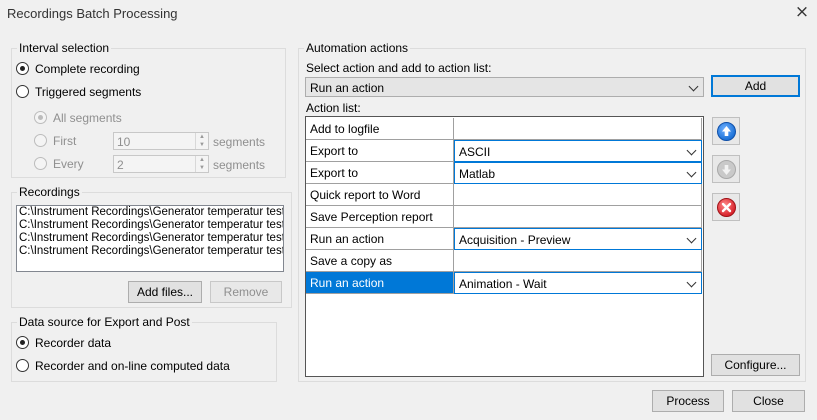 The image size is (817, 420). What do you see at coordinates (333, 108) in the screenshot?
I see `action-list-label: Action list:` at bounding box center [333, 108].